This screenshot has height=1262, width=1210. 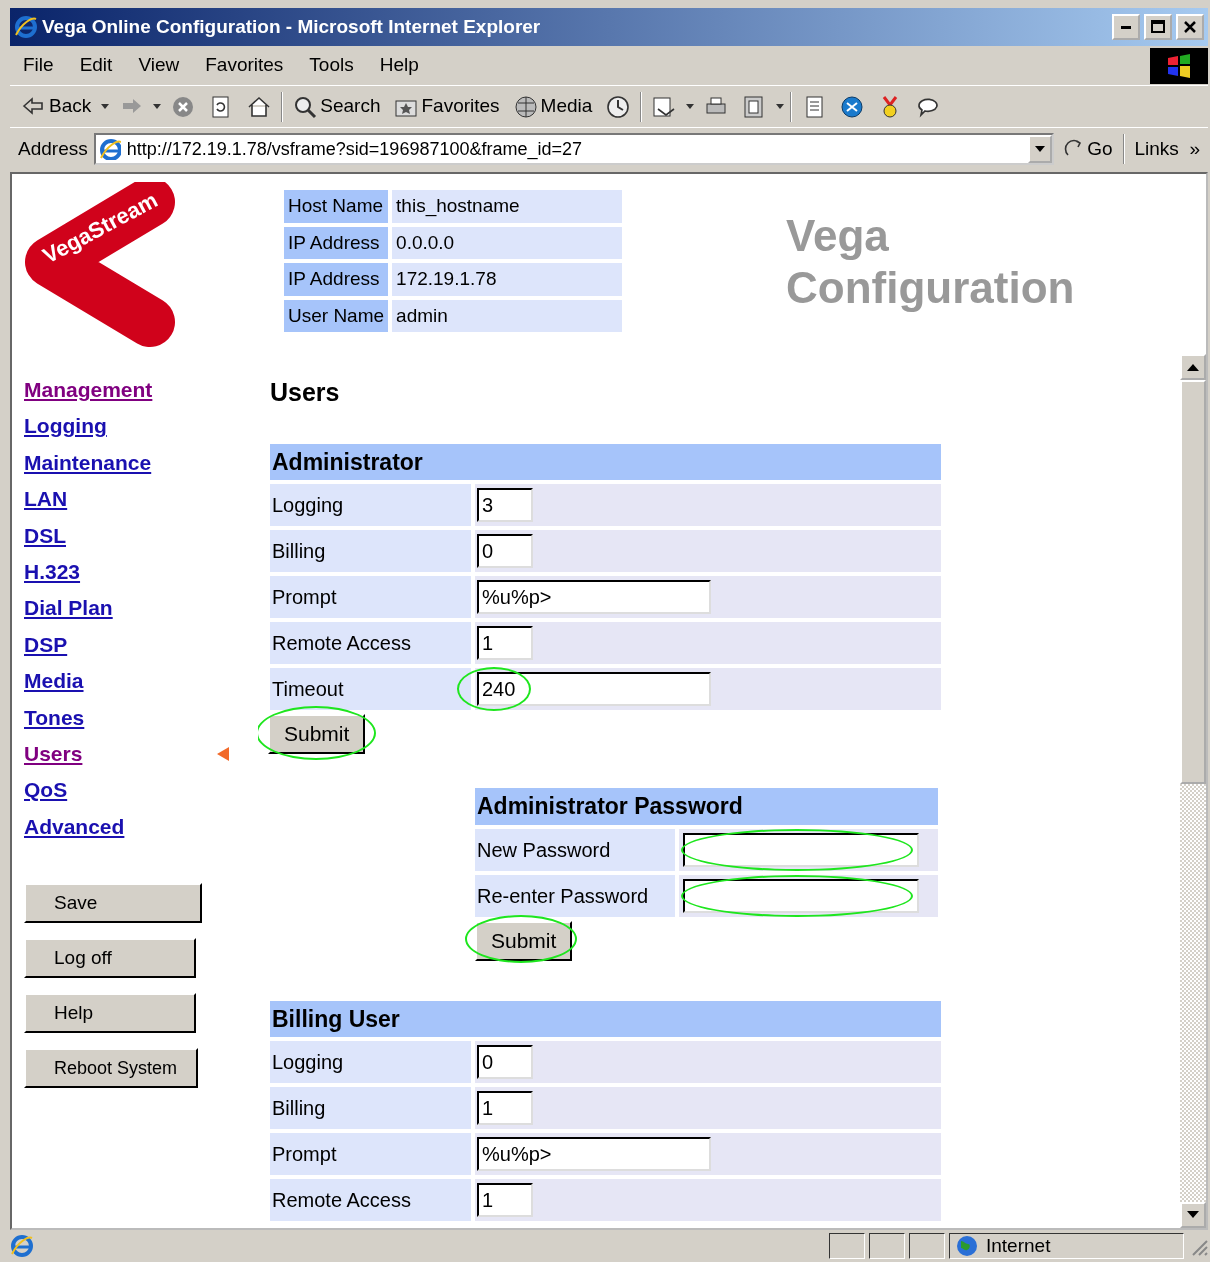 I want to click on nav-link: Dial Plan, so click(x=68, y=608).